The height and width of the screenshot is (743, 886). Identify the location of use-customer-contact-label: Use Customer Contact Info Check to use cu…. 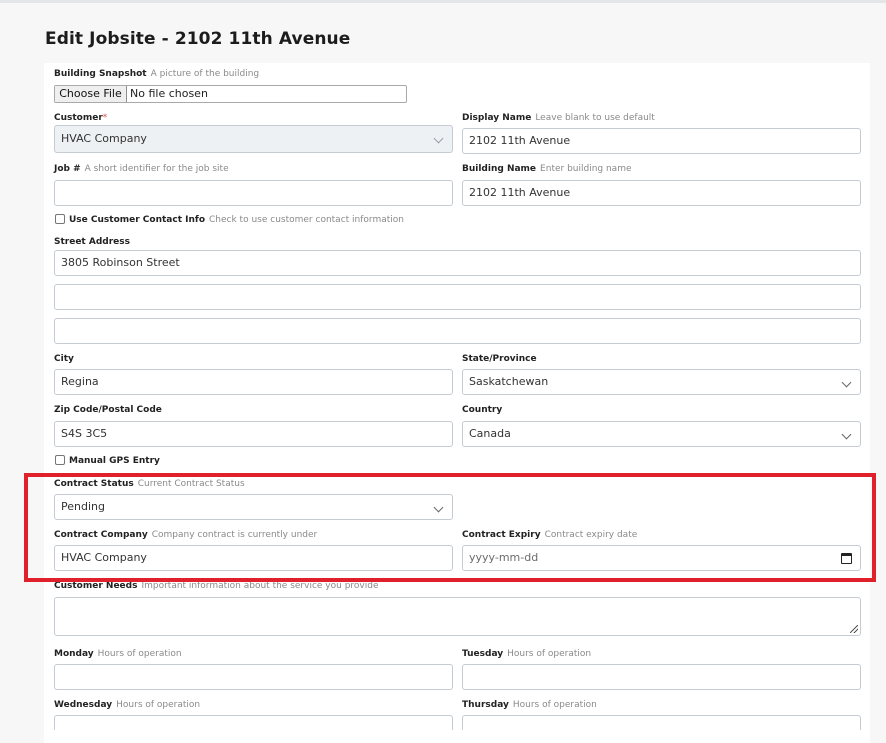
(236, 220).